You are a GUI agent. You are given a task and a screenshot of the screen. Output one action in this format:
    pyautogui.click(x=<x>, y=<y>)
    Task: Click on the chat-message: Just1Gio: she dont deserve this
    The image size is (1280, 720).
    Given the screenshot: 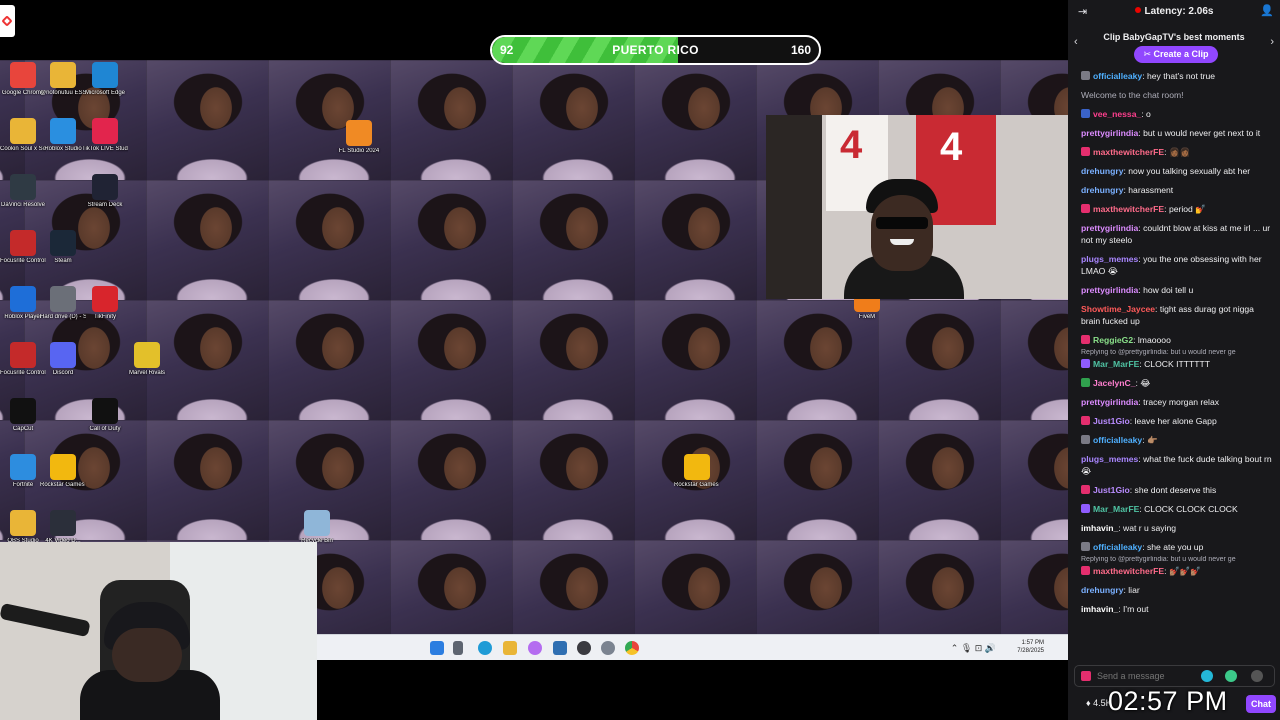 What is the action you would take?
    pyautogui.click(x=1176, y=490)
    